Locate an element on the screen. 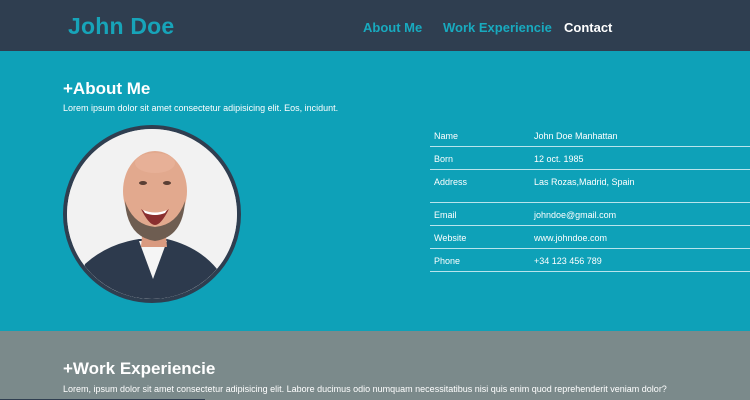 This screenshot has height=400, width=750. info-row-email: Email johndoe@gmail.com is located at coordinates (590, 214).